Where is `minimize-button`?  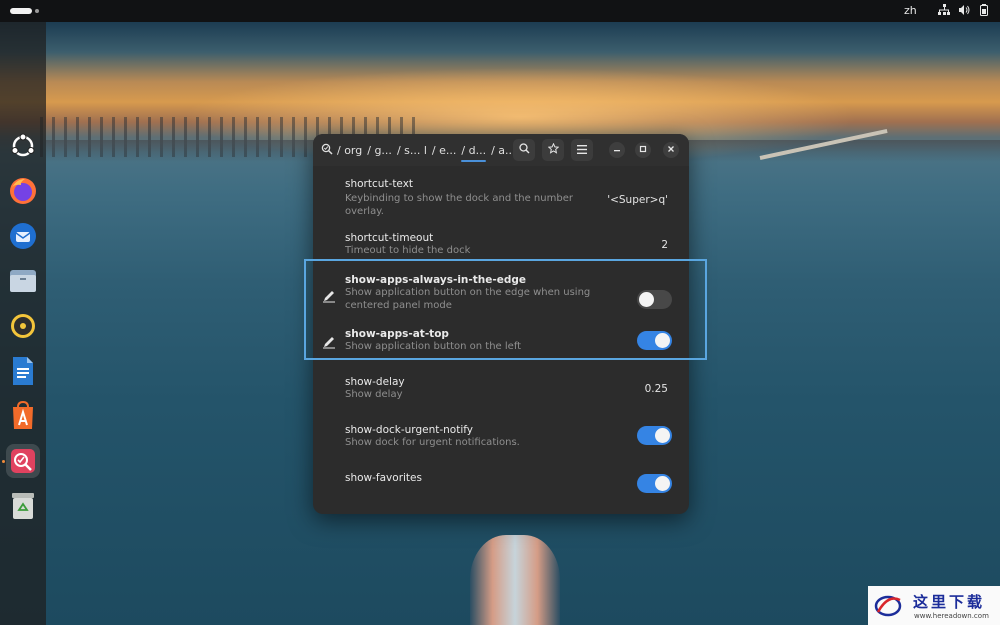
minimize-button is located at coordinates (617, 150).